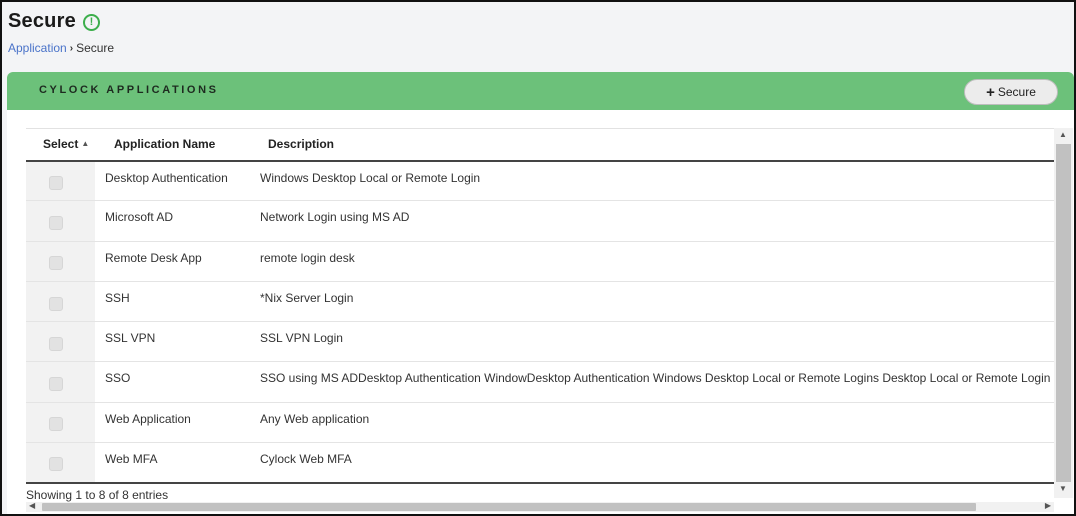 This screenshot has width=1076, height=516. I want to click on horizontal-scrollbar: ◀ ▶, so click(540, 506).